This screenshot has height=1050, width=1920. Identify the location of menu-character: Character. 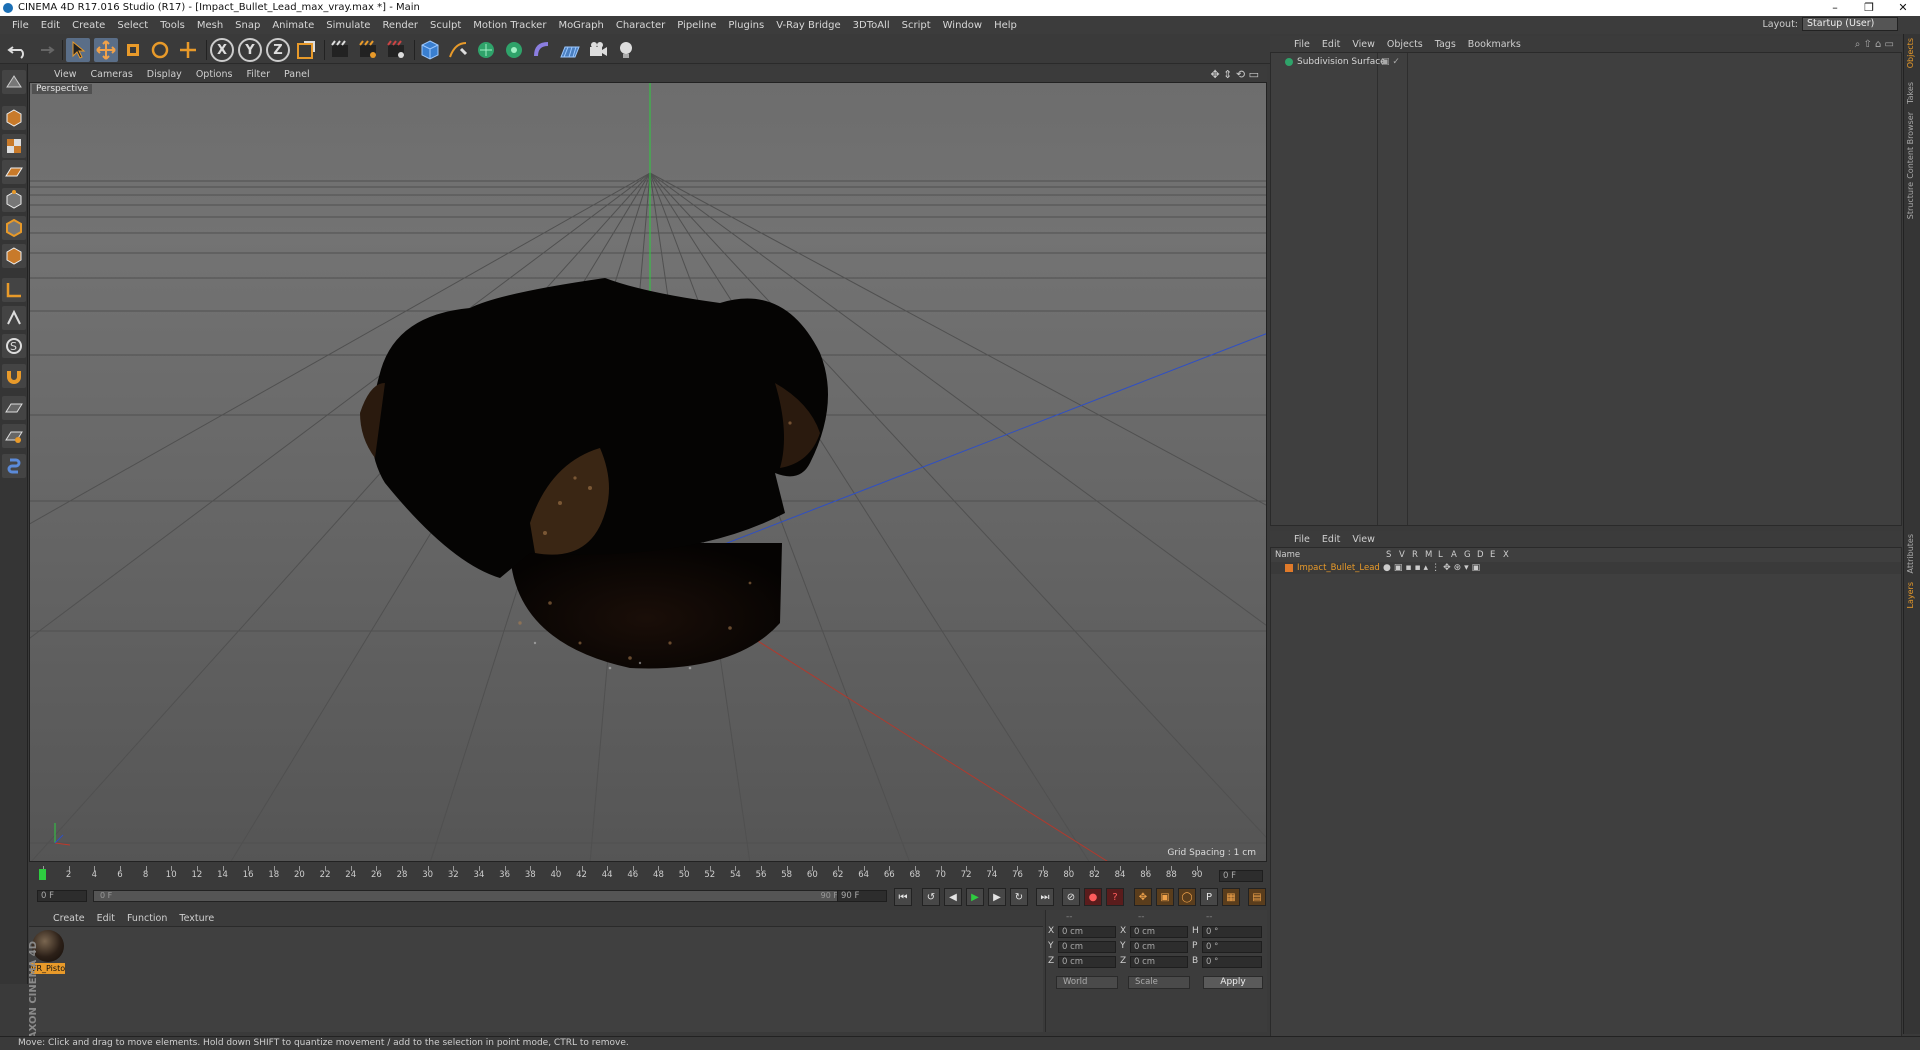
(640, 25).